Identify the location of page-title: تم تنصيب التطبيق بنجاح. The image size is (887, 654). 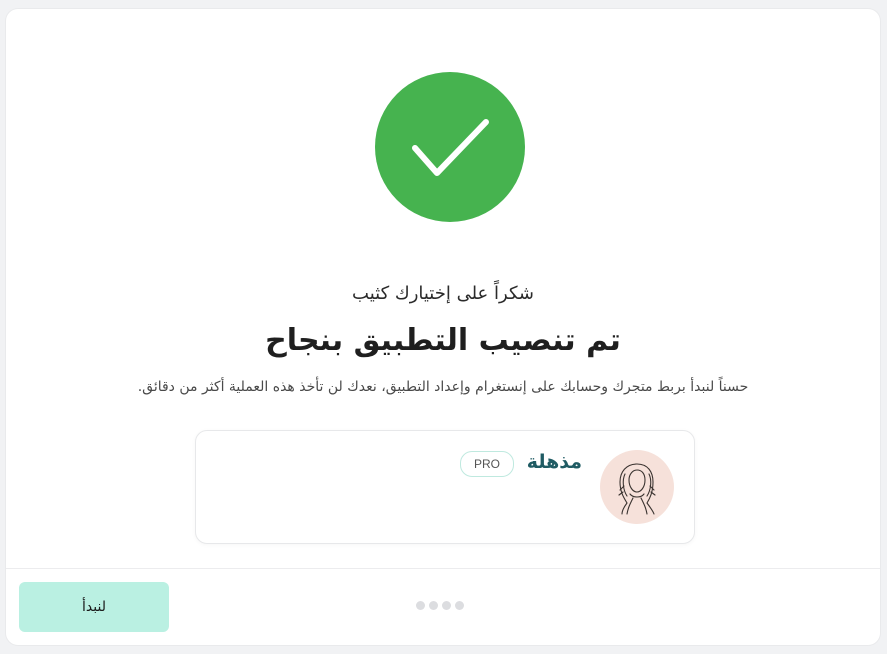
(443, 340).